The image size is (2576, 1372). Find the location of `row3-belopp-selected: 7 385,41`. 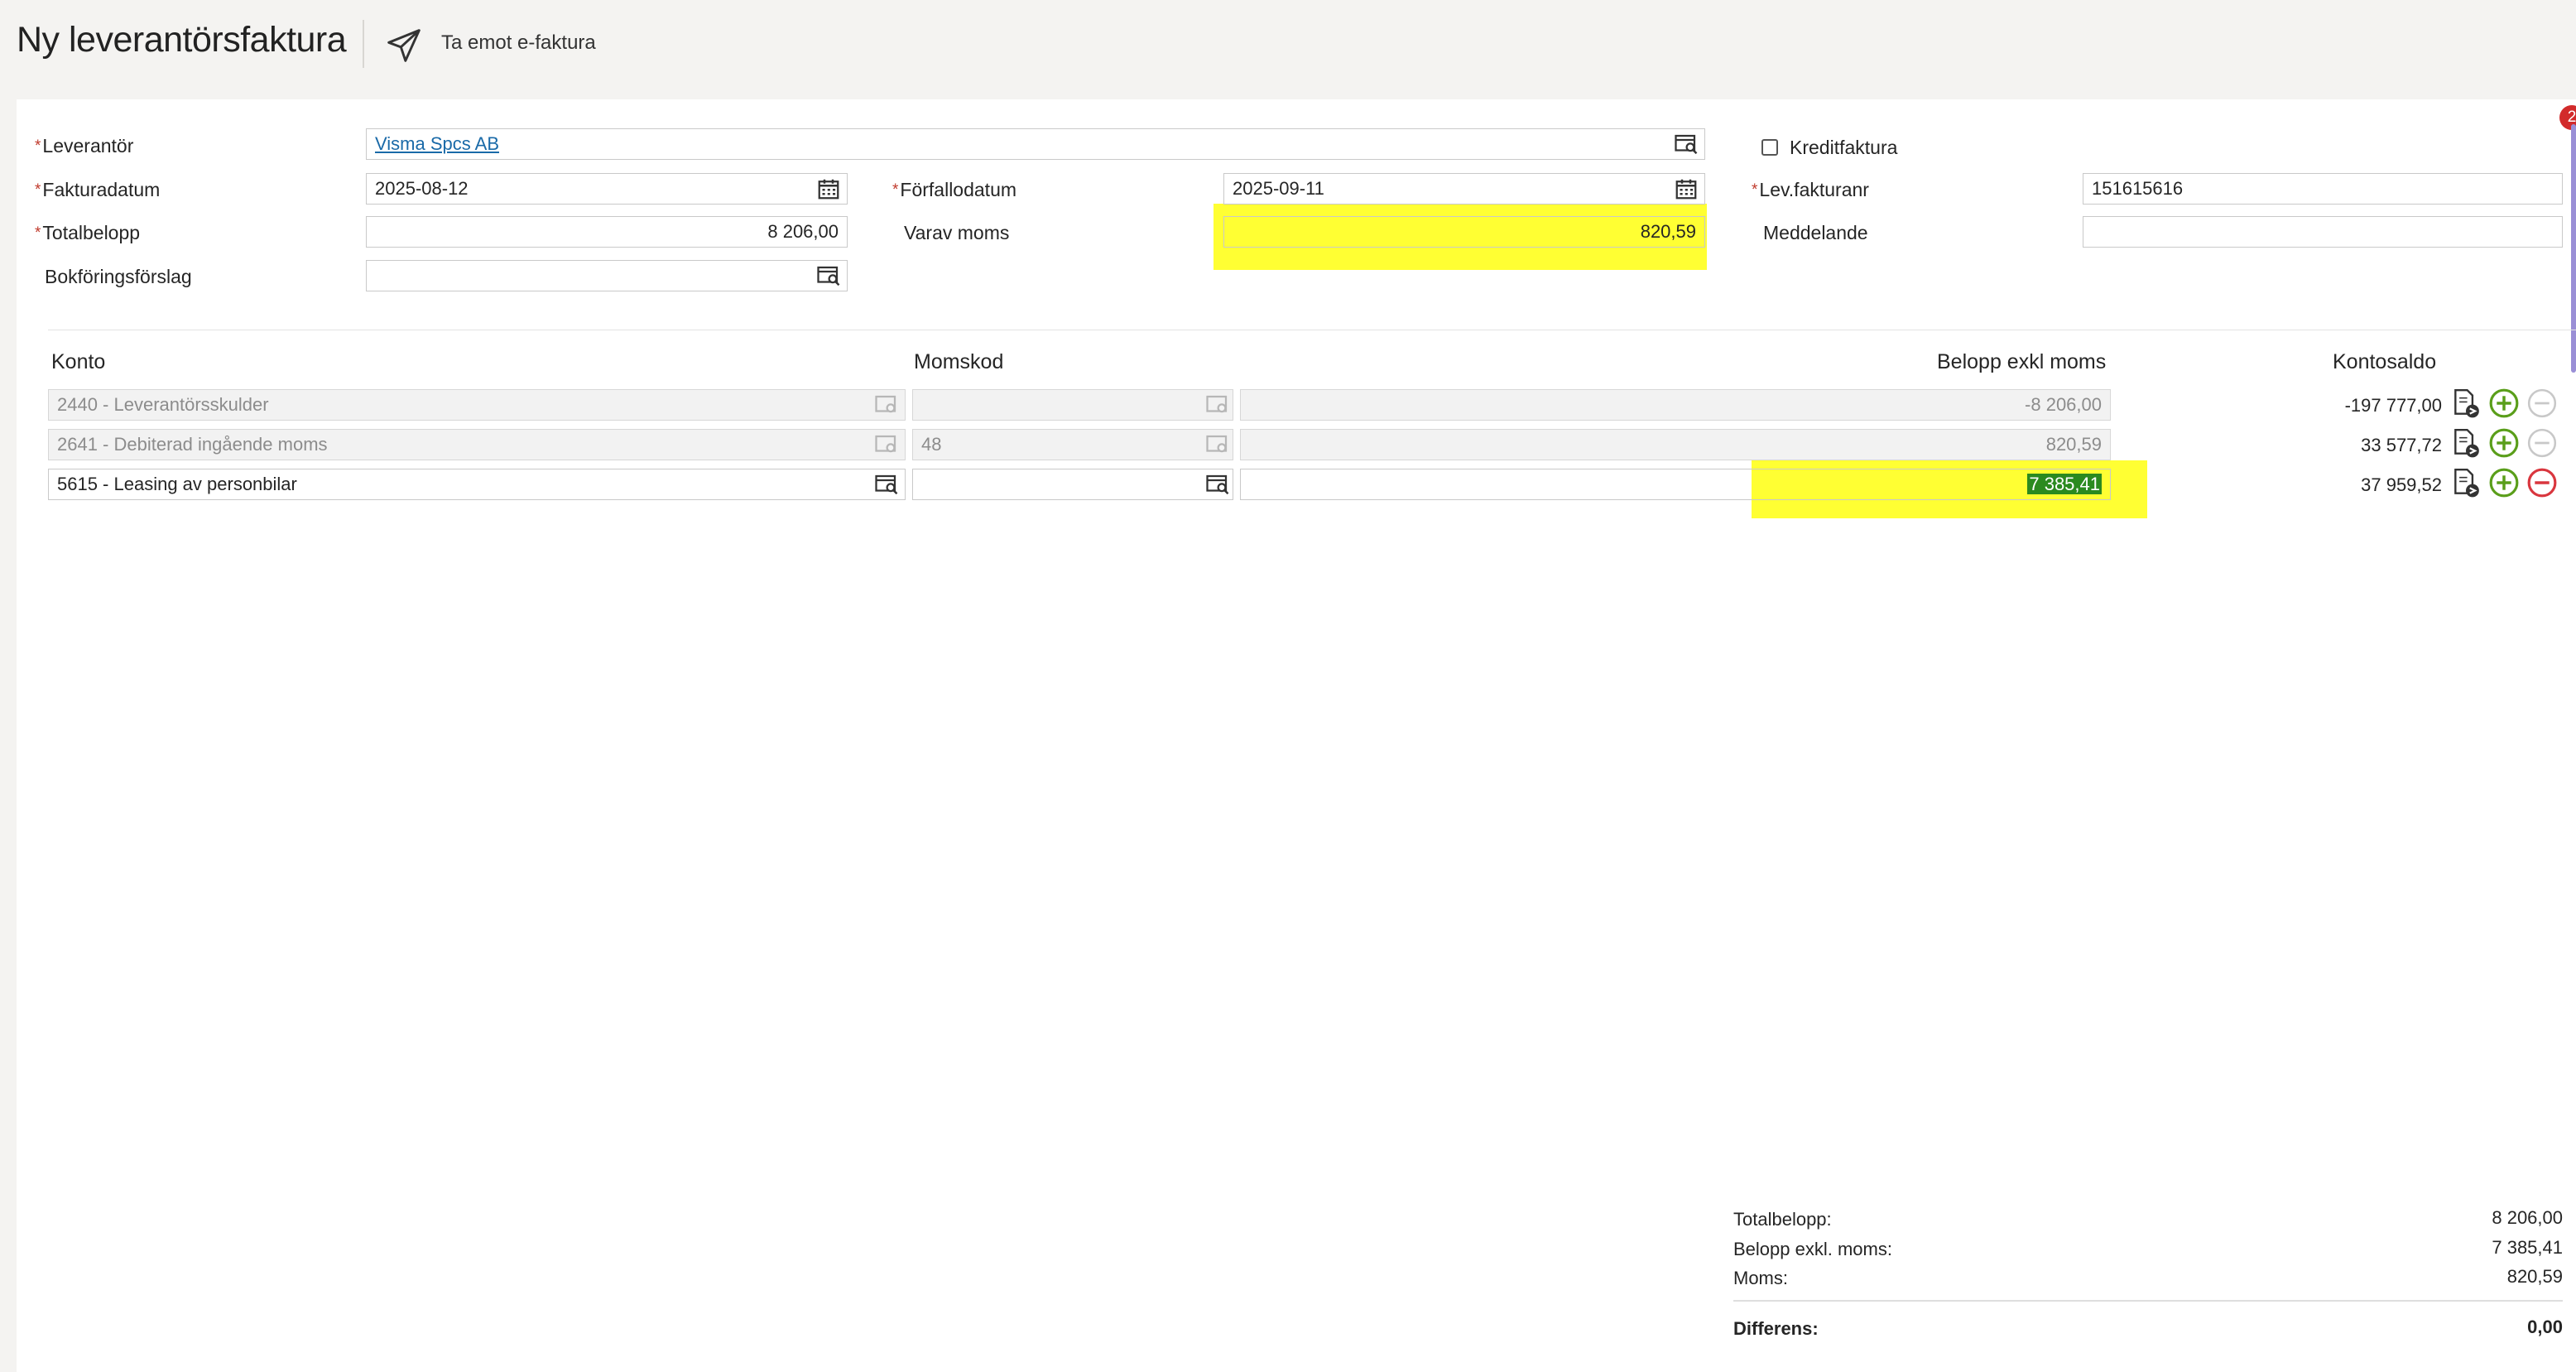

row3-belopp-selected: 7 385,41 is located at coordinates (2064, 484).